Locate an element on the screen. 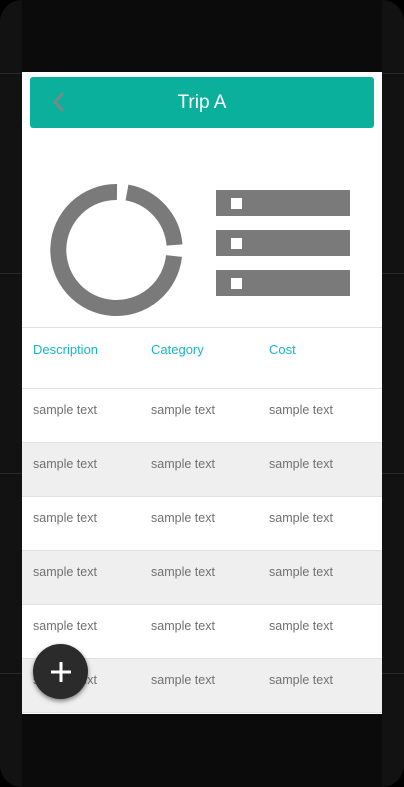 Image resolution: width=404 pixels, height=787 pixels. plus-icon is located at coordinates (60, 671).